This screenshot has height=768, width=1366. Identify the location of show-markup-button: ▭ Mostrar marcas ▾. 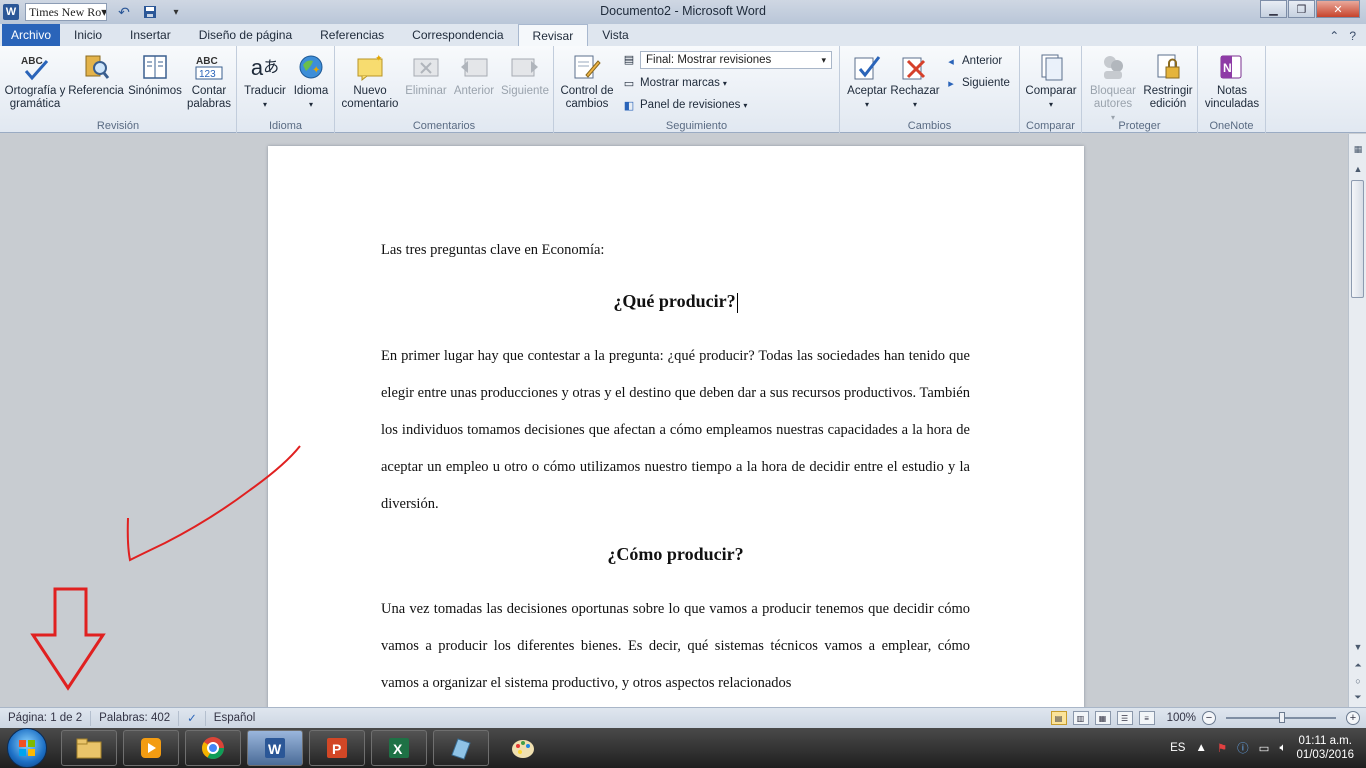
(674, 83).